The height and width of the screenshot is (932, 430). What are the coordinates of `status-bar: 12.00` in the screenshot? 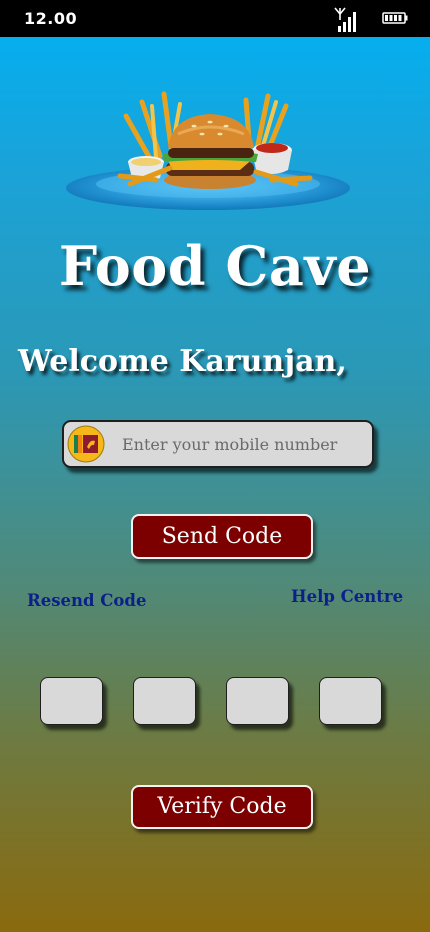 It's located at (215, 18).